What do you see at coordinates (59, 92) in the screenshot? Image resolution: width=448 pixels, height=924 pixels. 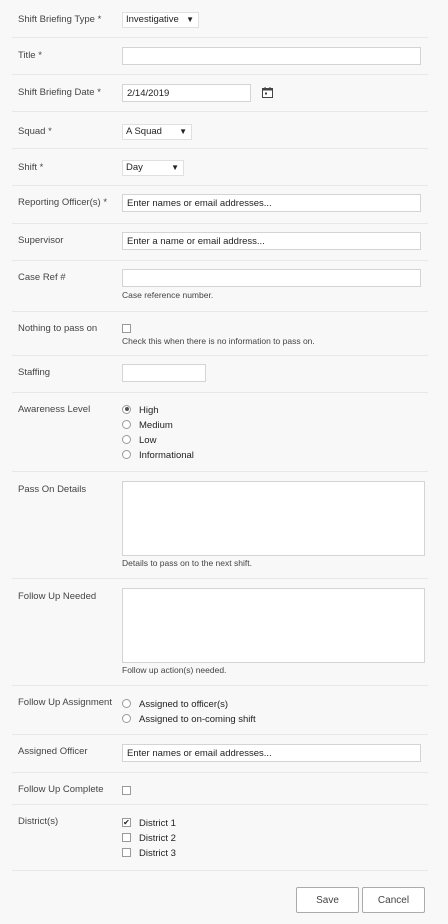 I see `briefing-date-label: Shift Briefing Date *` at bounding box center [59, 92].